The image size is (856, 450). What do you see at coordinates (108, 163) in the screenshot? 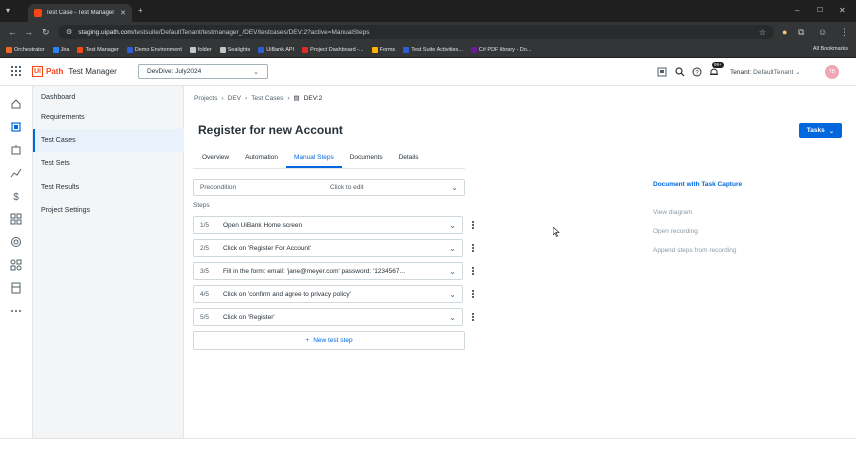
I see `nav-item-test-sets: Test Sets` at bounding box center [108, 163].